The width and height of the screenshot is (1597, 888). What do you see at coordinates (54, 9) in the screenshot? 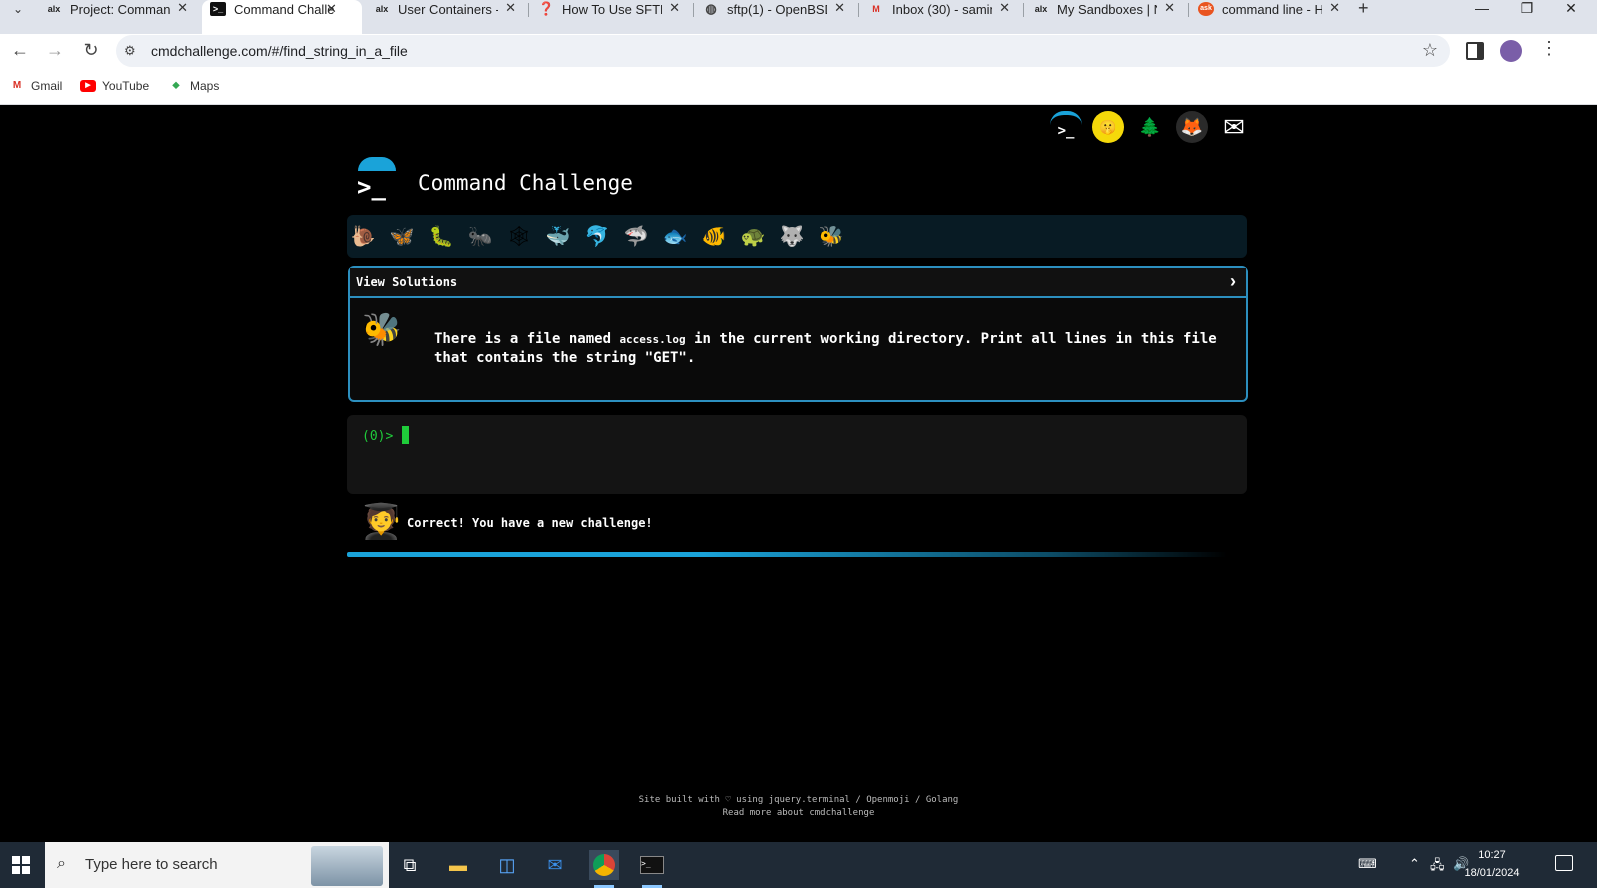
I see `alx-favicon-icon: alx` at bounding box center [54, 9].